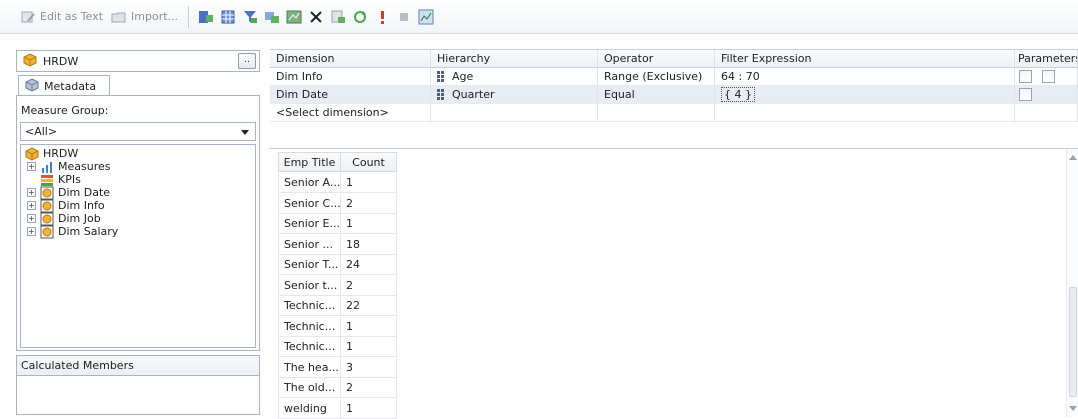 The height and width of the screenshot is (419, 1078). What do you see at coordinates (865, 59) in the screenshot?
I see `col-filter-expression: Filter Expression` at bounding box center [865, 59].